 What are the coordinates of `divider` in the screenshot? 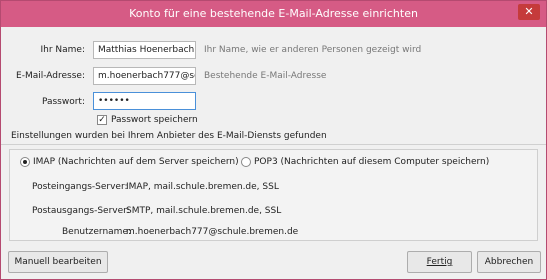 It's located at (273, 144).